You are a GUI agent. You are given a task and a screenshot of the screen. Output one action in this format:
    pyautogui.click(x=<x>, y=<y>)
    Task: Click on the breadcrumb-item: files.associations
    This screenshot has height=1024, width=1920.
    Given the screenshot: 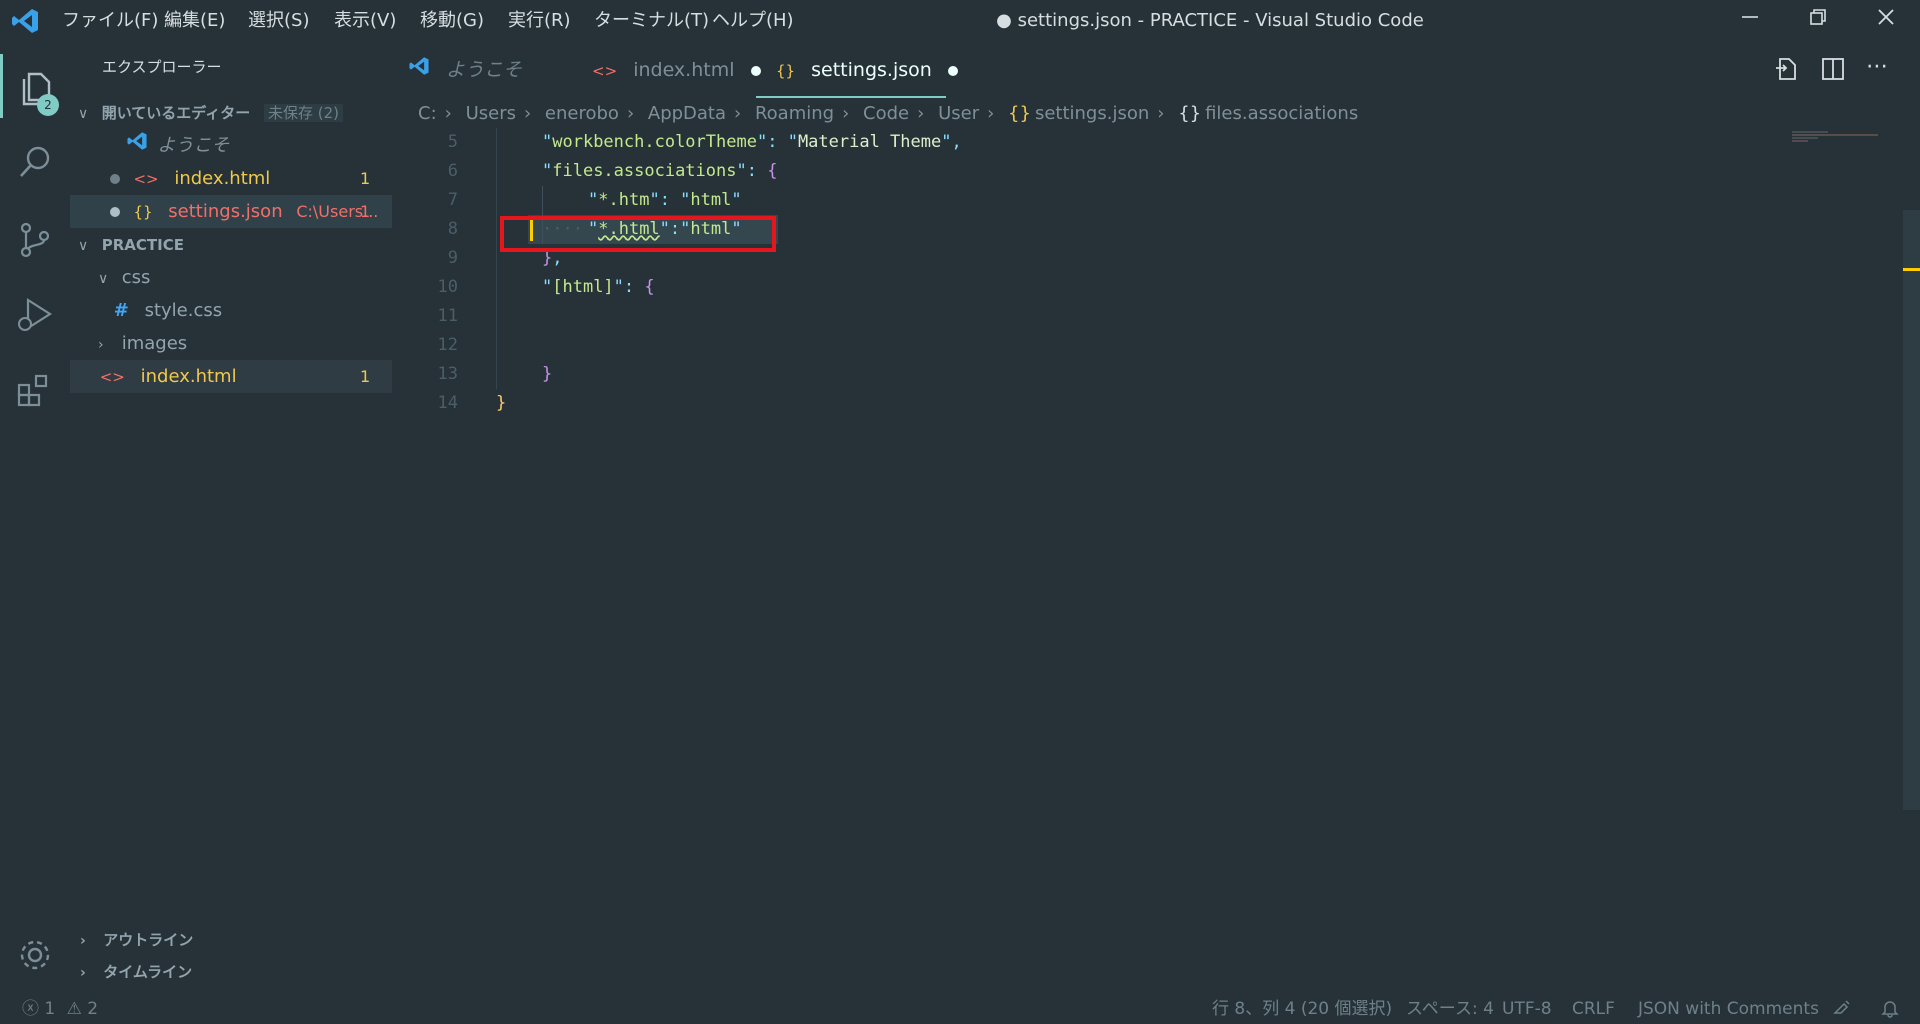 What is the action you would take?
    pyautogui.click(x=1281, y=113)
    